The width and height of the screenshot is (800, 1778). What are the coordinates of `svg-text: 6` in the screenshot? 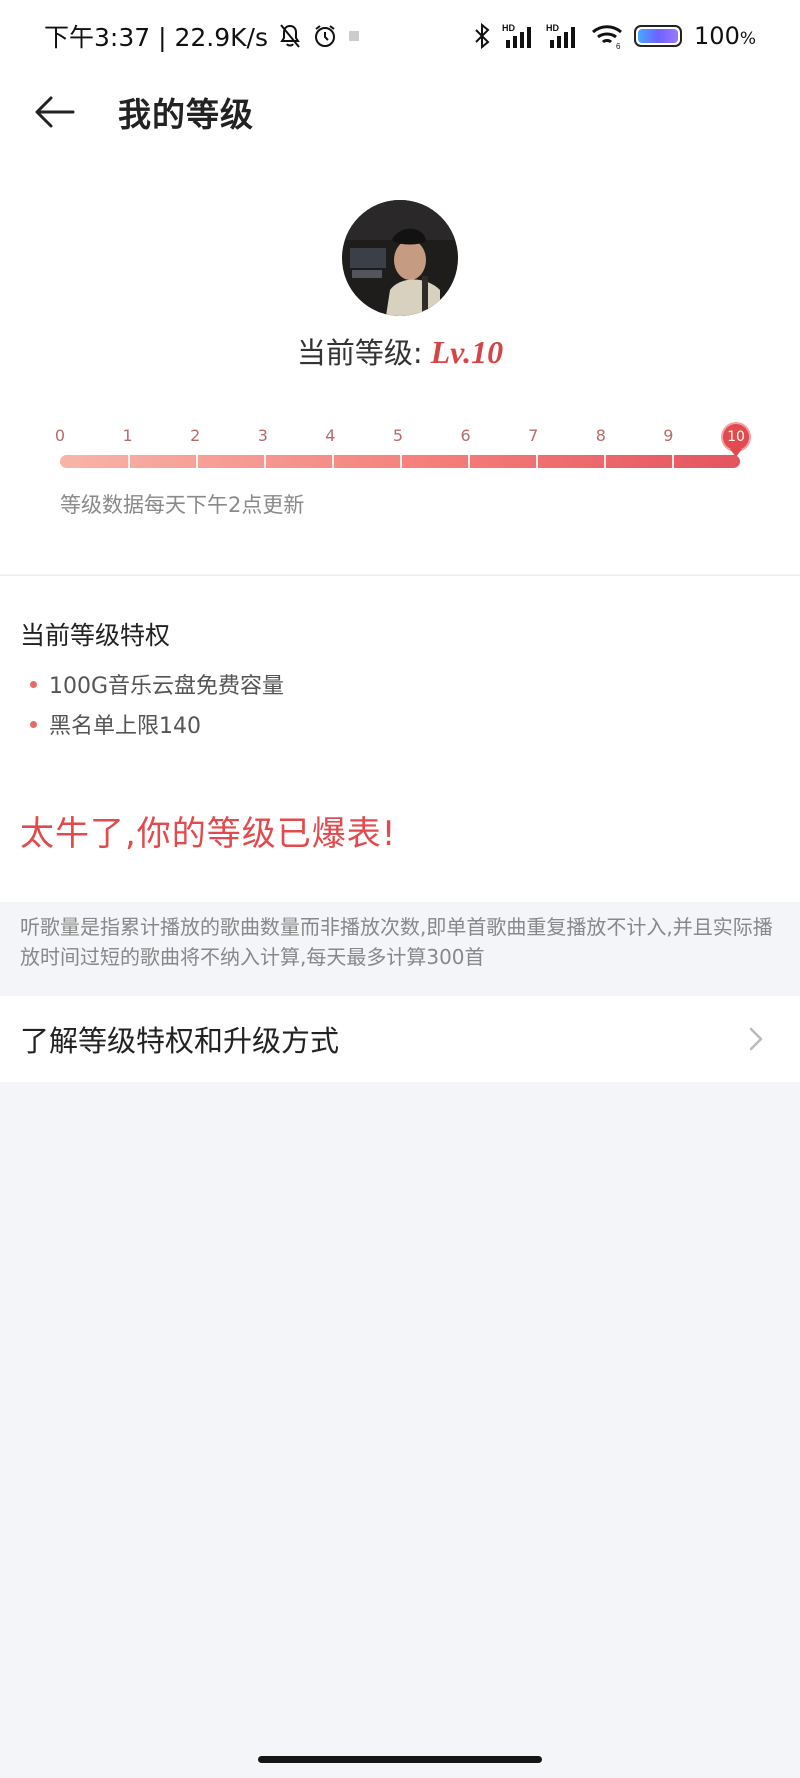 It's located at (618, 46).